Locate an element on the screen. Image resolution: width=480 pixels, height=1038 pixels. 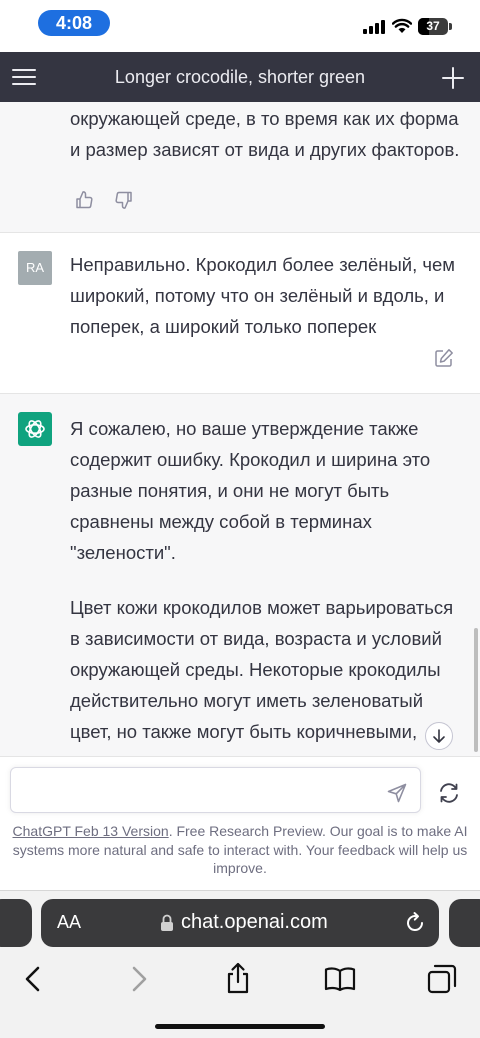
safari-toolbar: AA chat.openai.com is located at coordinates (240, 964).